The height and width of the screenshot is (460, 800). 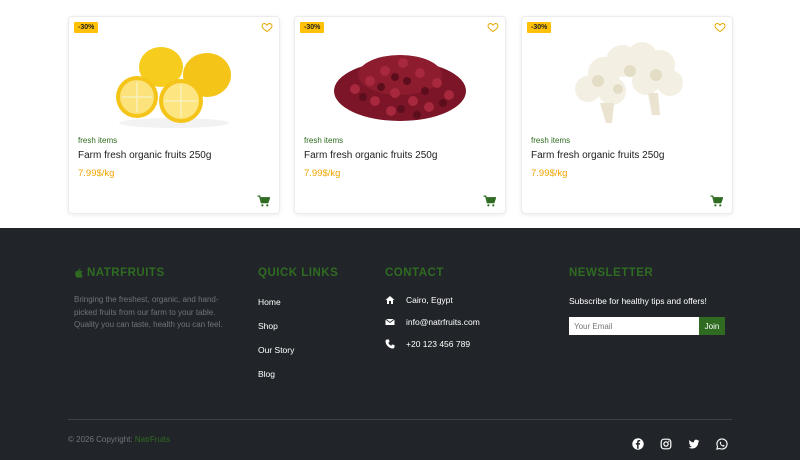 I want to click on newsletter-email-input, so click(x=634, y=326).